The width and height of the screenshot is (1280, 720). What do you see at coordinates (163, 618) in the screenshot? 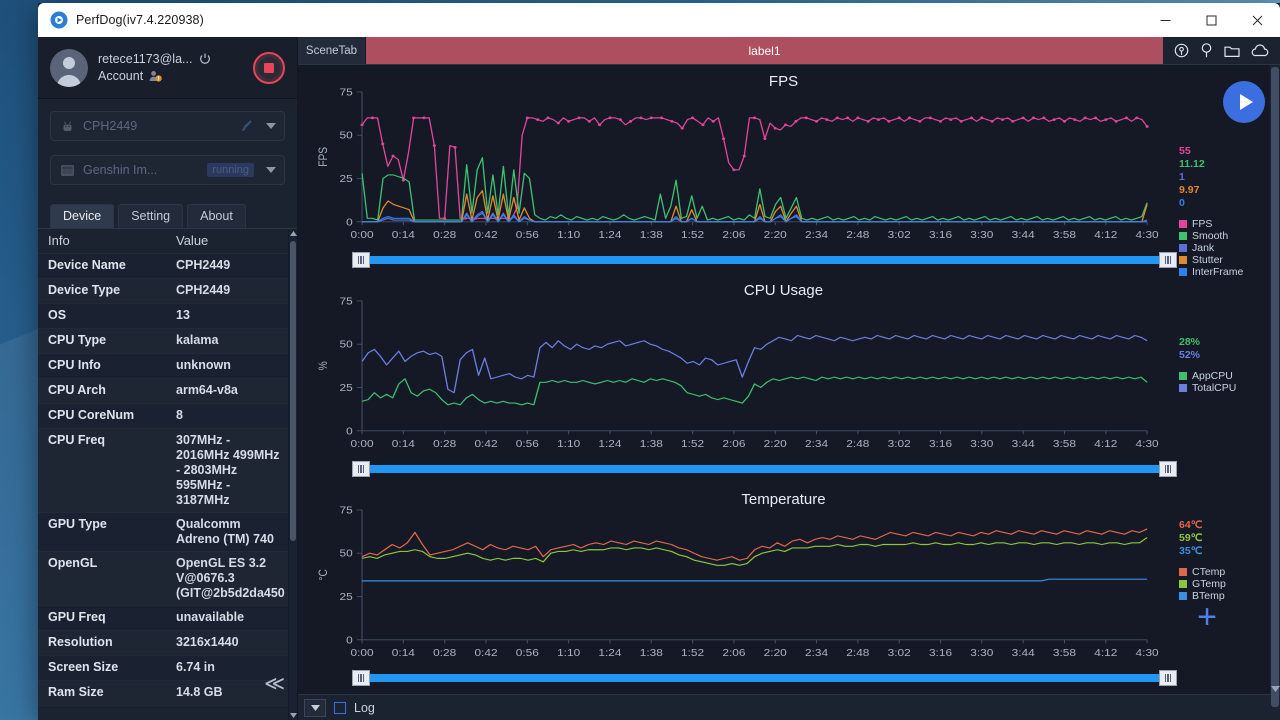
I see `table-row: GPU Freq unavailable` at bounding box center [163, 618].